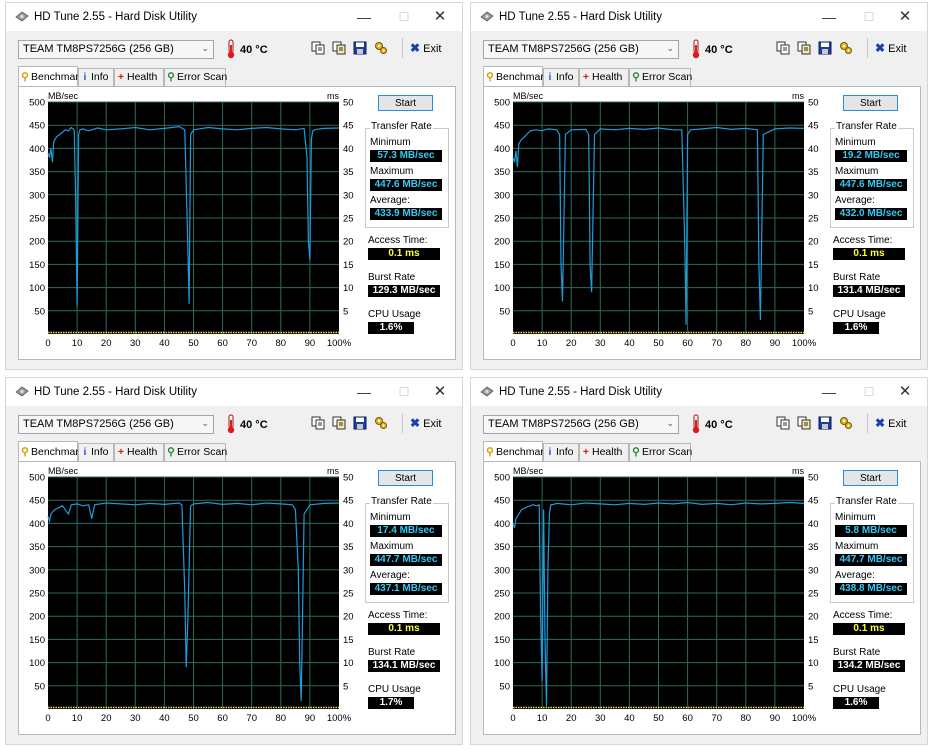  Describe the element at coordinates (856, 703) in the screenshot. I see `cpu-usage-value: 1.6%` at that location.